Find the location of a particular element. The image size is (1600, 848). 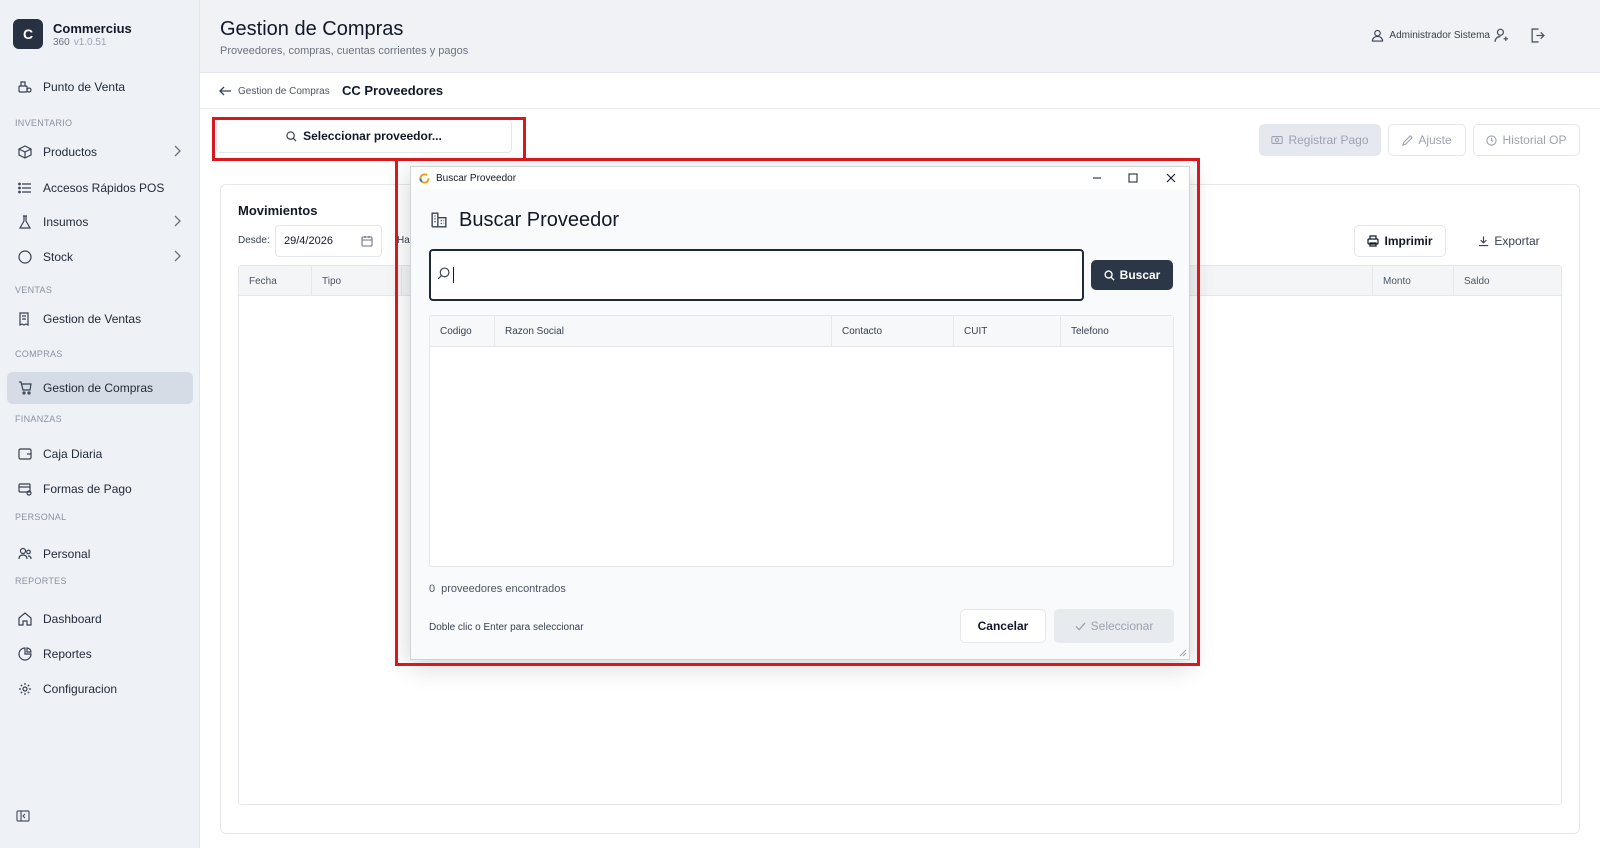

breadcrumb-current: CC Proveedores is located at coordinates (393, 90).